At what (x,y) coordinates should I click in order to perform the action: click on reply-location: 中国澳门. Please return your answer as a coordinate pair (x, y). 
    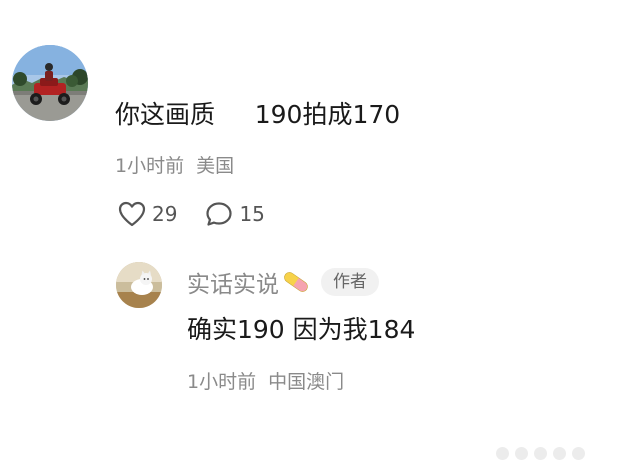
    Looking at the image, I should click on (306, 382).